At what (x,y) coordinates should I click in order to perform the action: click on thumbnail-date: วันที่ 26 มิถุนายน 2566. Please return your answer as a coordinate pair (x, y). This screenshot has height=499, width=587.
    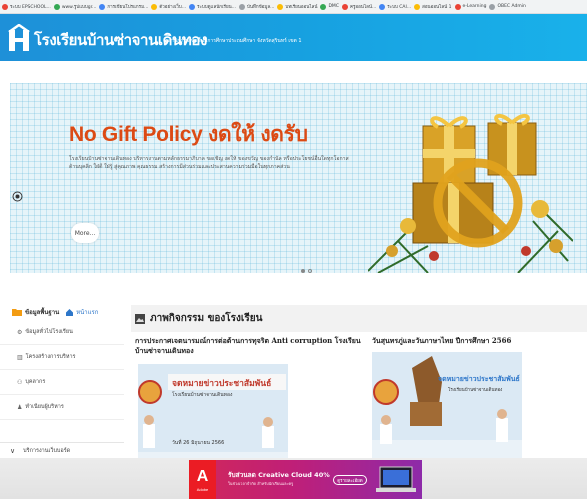
    Looking at the image, I should click on (198, 443).